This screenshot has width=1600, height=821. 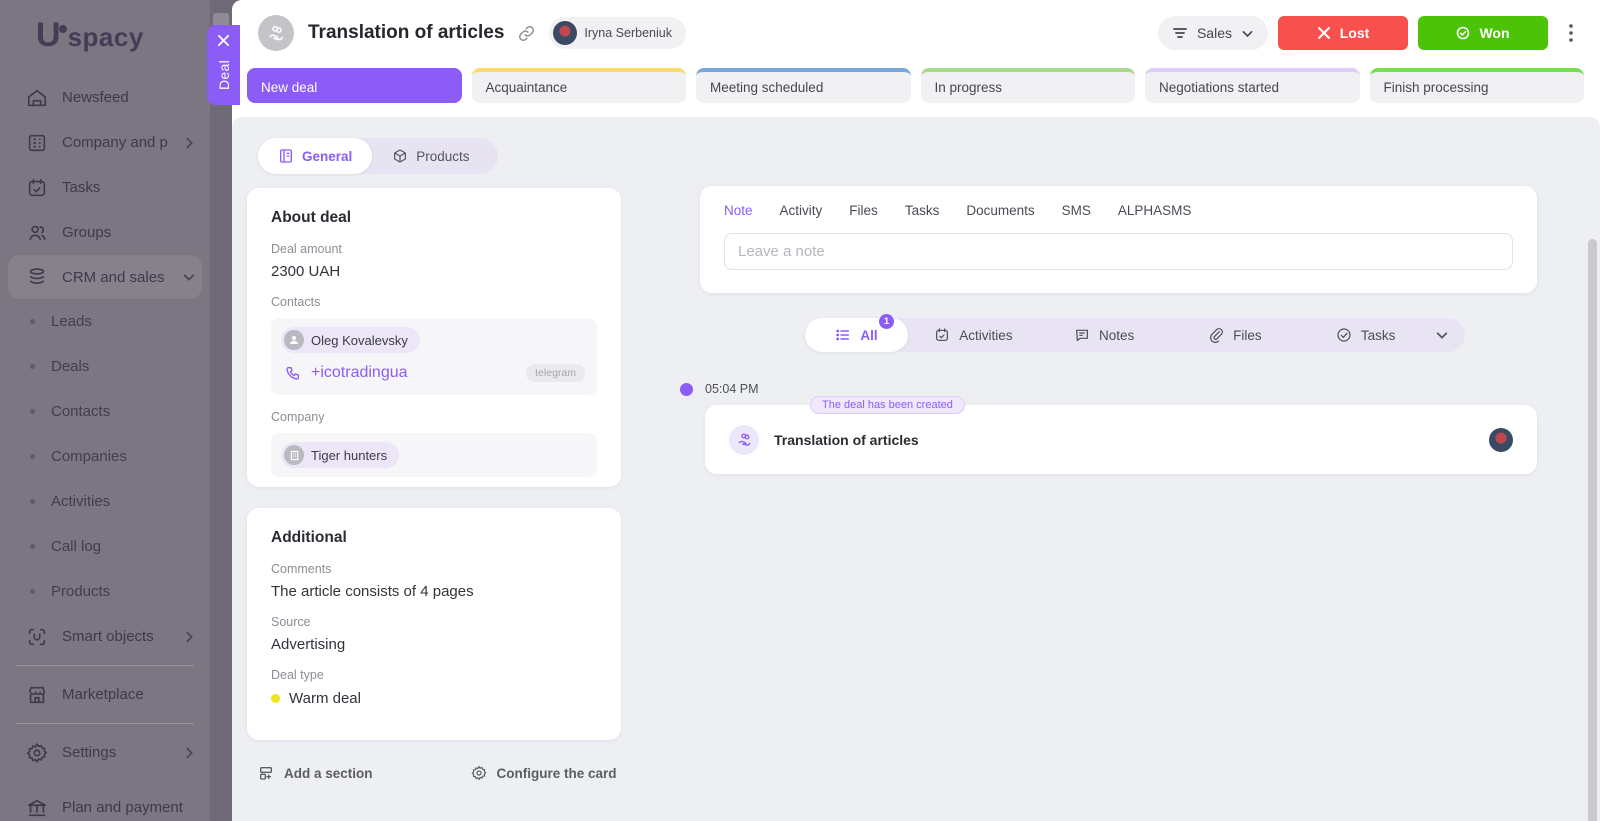 What do you see at coordinates (325, 698) in the screenshot?
I see `deal-type-value: Warm deal` at bounding box center [325, 698].